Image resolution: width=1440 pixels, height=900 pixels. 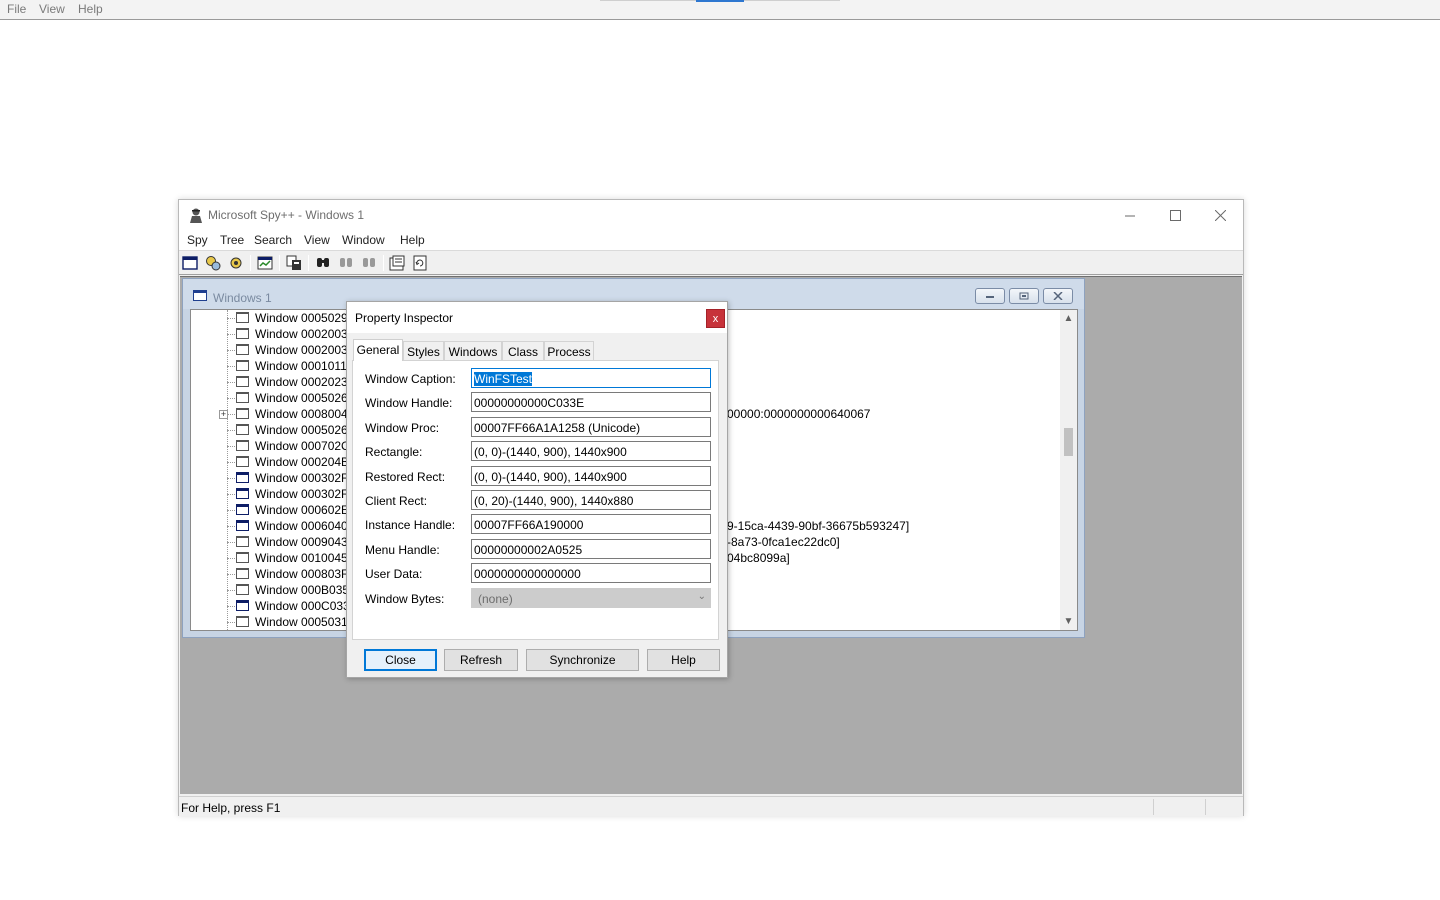 I want to click on find-prev-icon, so click(x=369, y=263).